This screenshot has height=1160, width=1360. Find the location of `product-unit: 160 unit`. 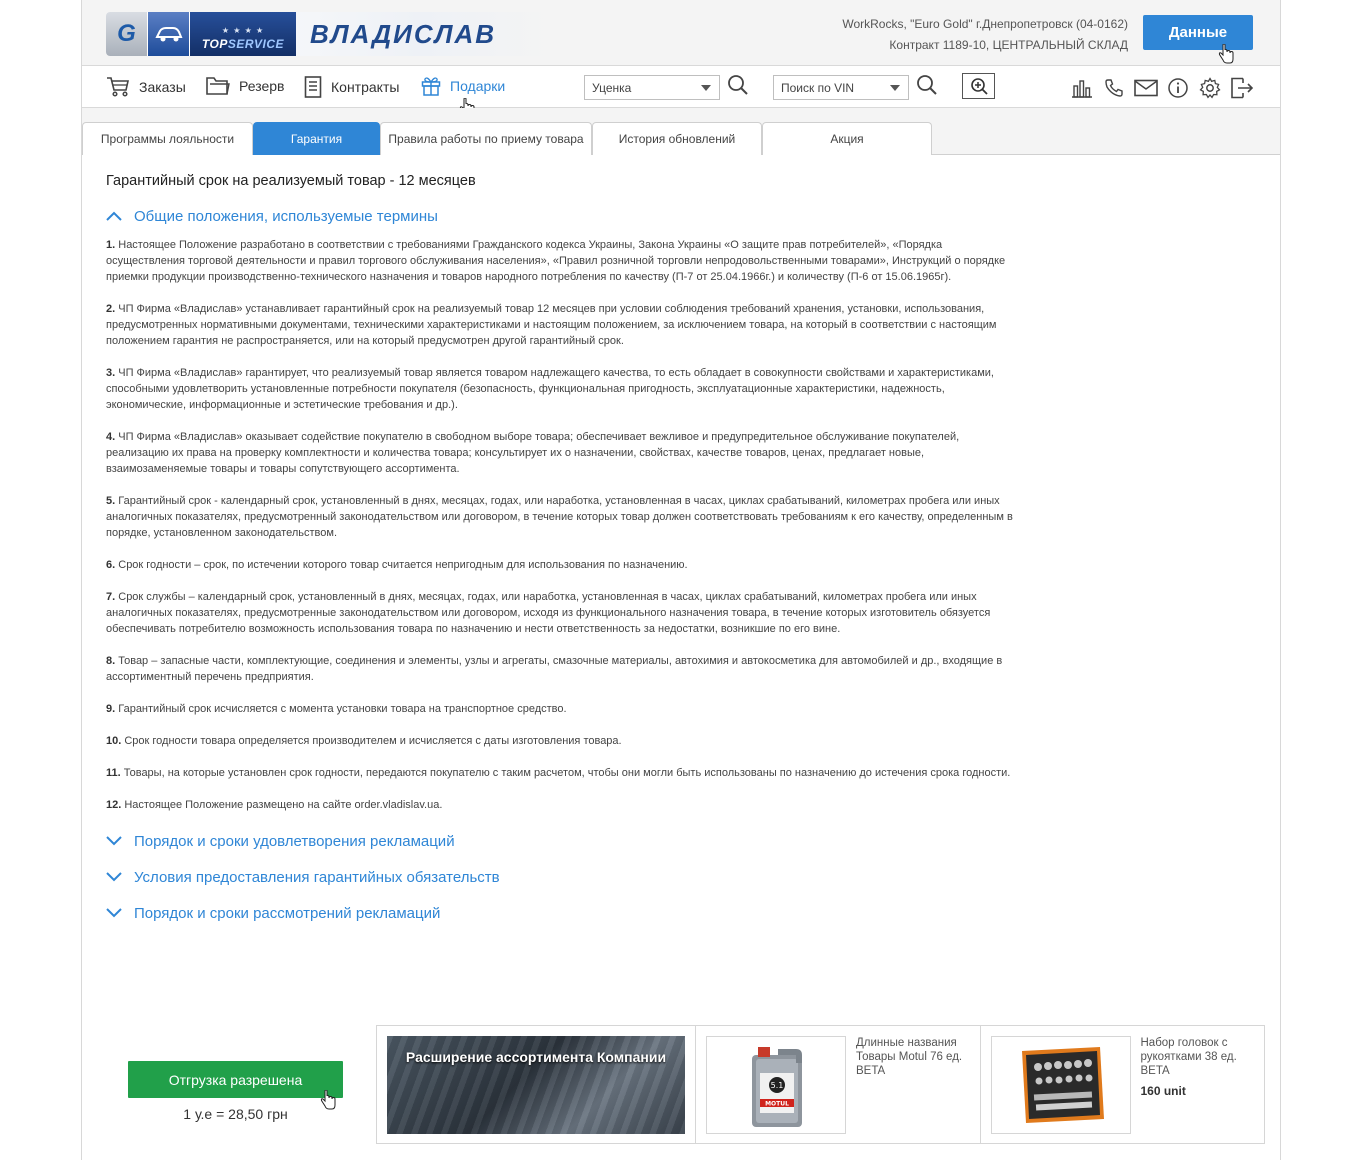

product-unit: 160 unit is located at coordinates (1163, 1091).